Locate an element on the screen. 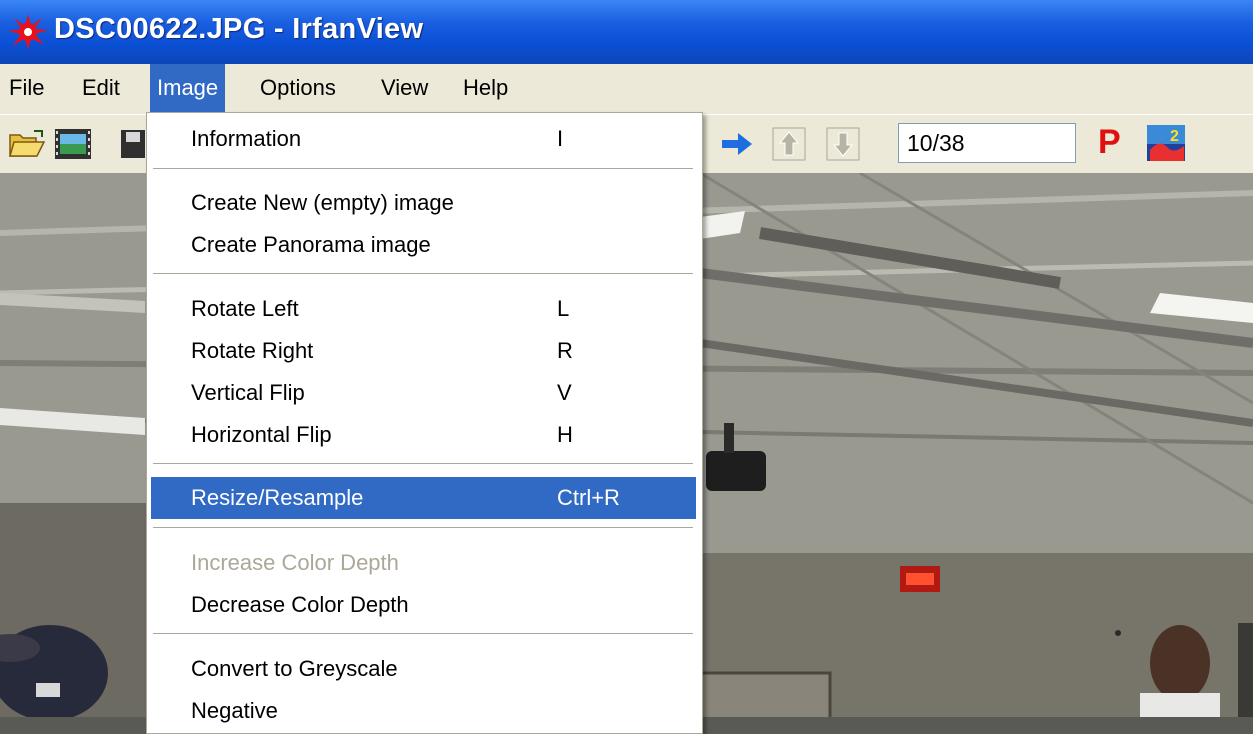 The image size is (1253, 734). open-folder-icon is located at coordinates (27, 144).